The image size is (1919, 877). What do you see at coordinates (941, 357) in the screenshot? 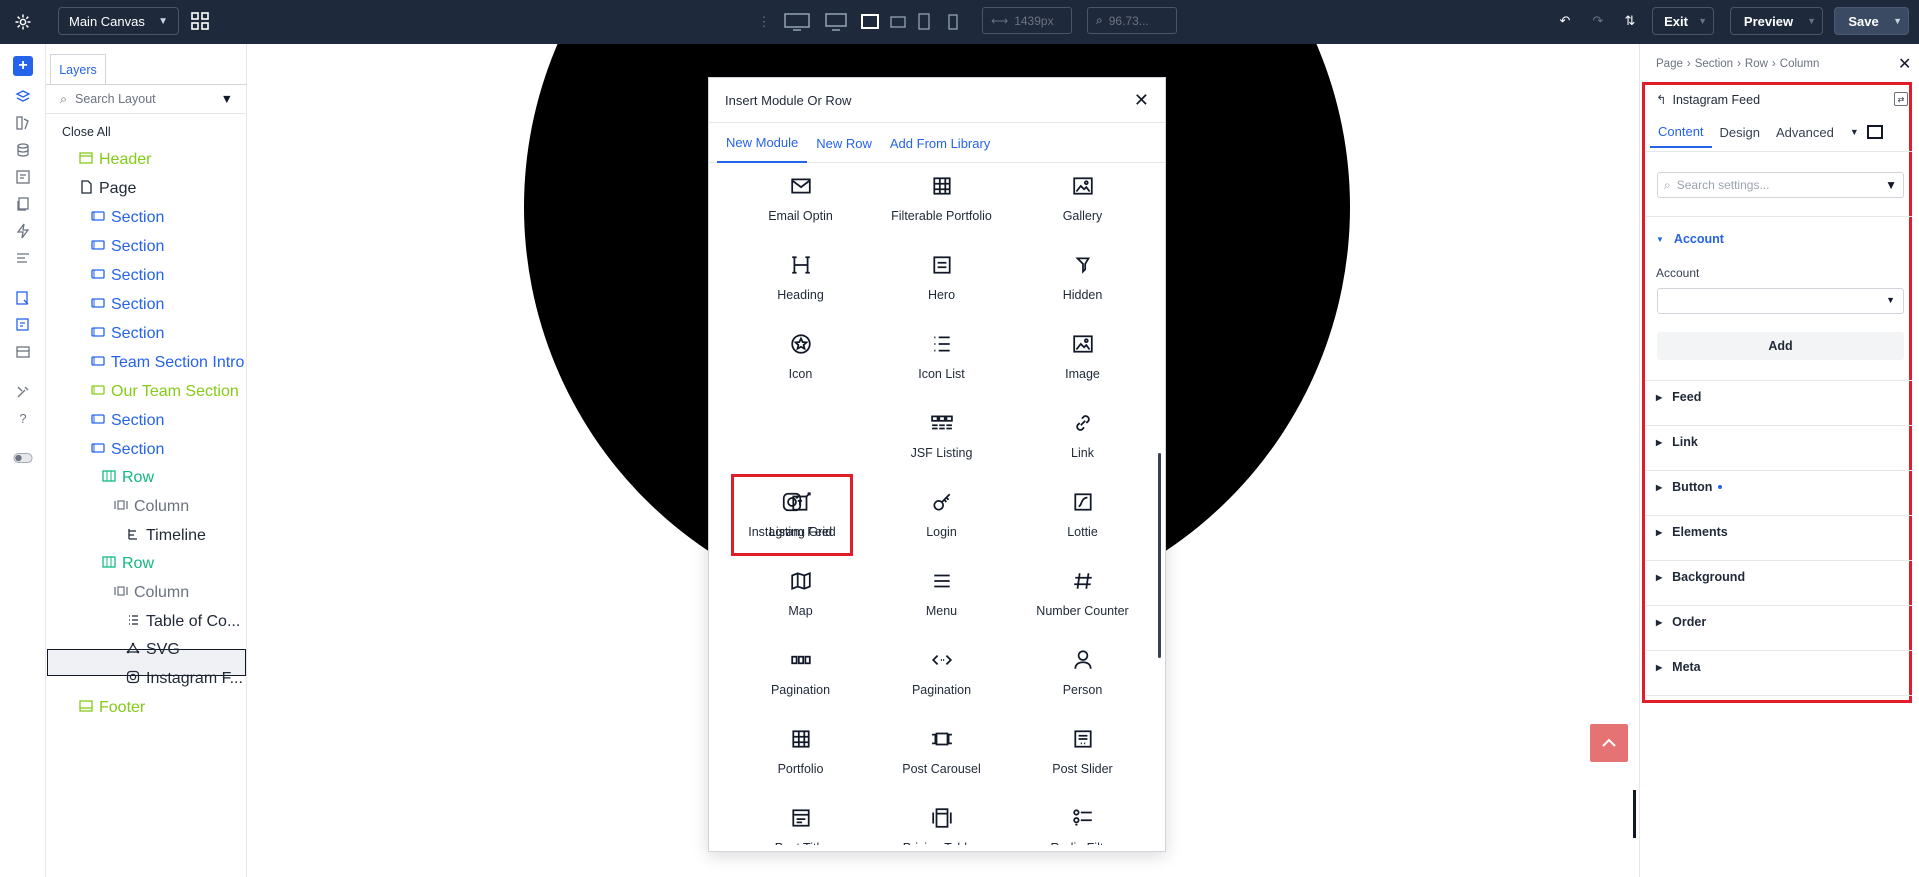
I see `module-card: Icon List` at bounding box center [941, 357].